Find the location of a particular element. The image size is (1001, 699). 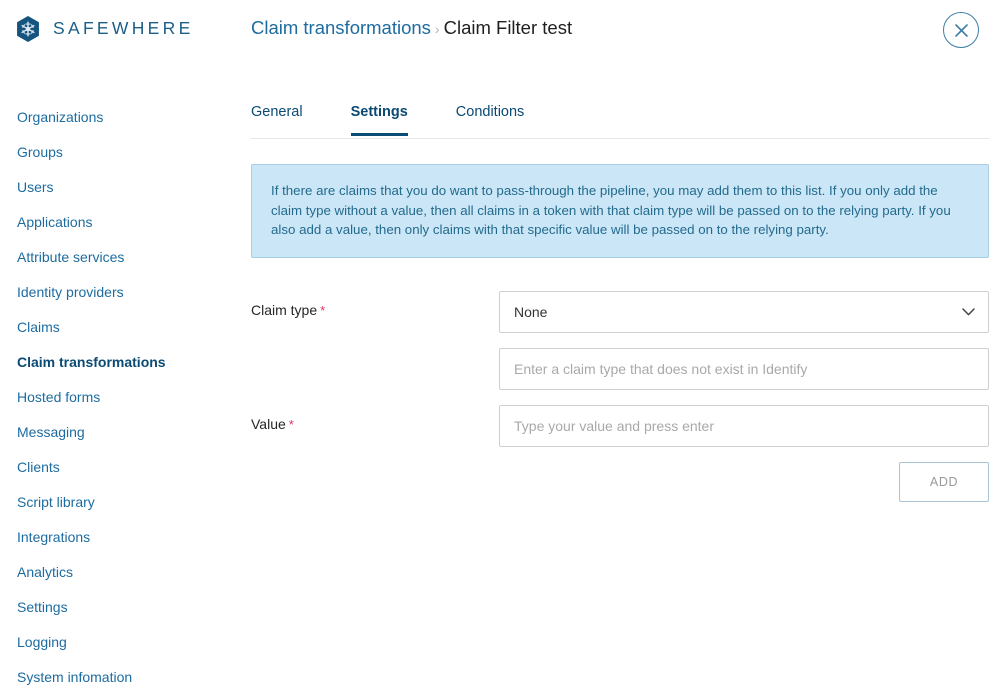

value-field-col is located at coordinates (744, 425).